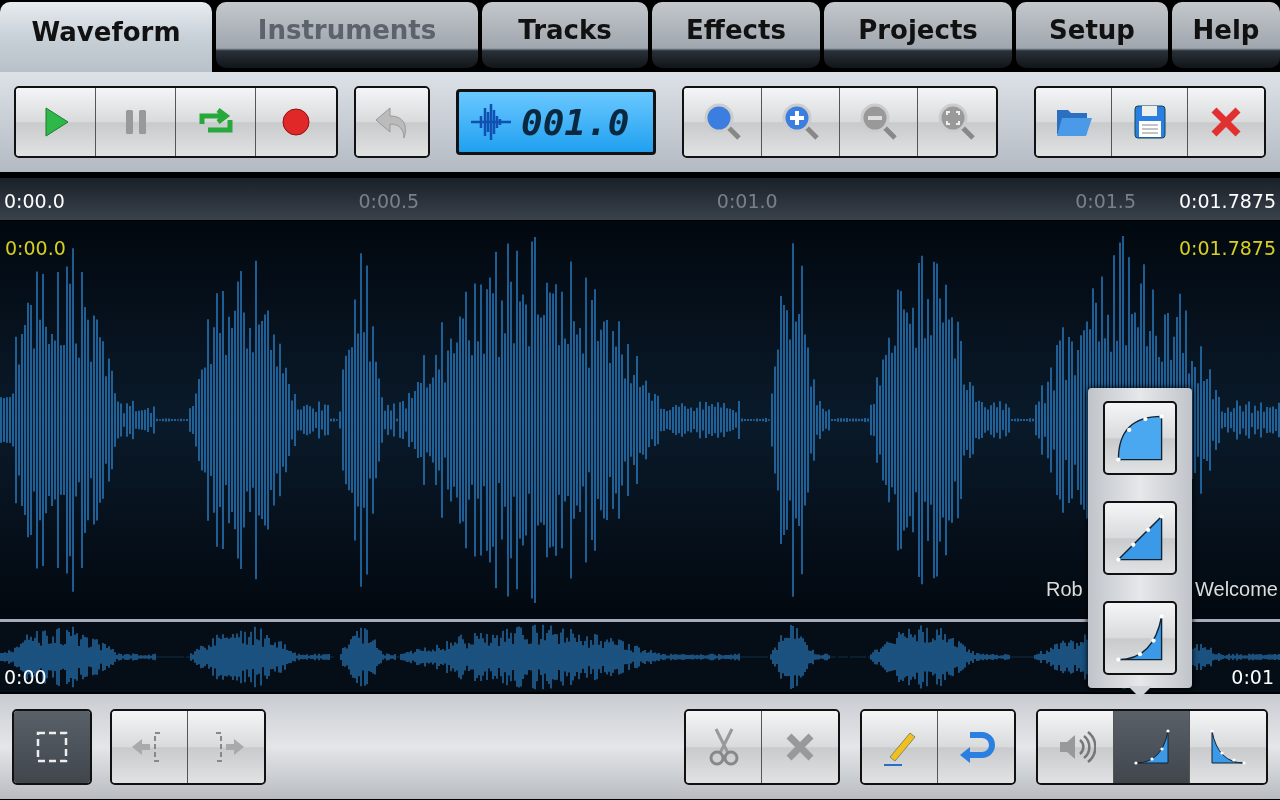 Image resolution: width=1280 pixels, height=800 pixels. I want to click on play-button, so click(56, 122).